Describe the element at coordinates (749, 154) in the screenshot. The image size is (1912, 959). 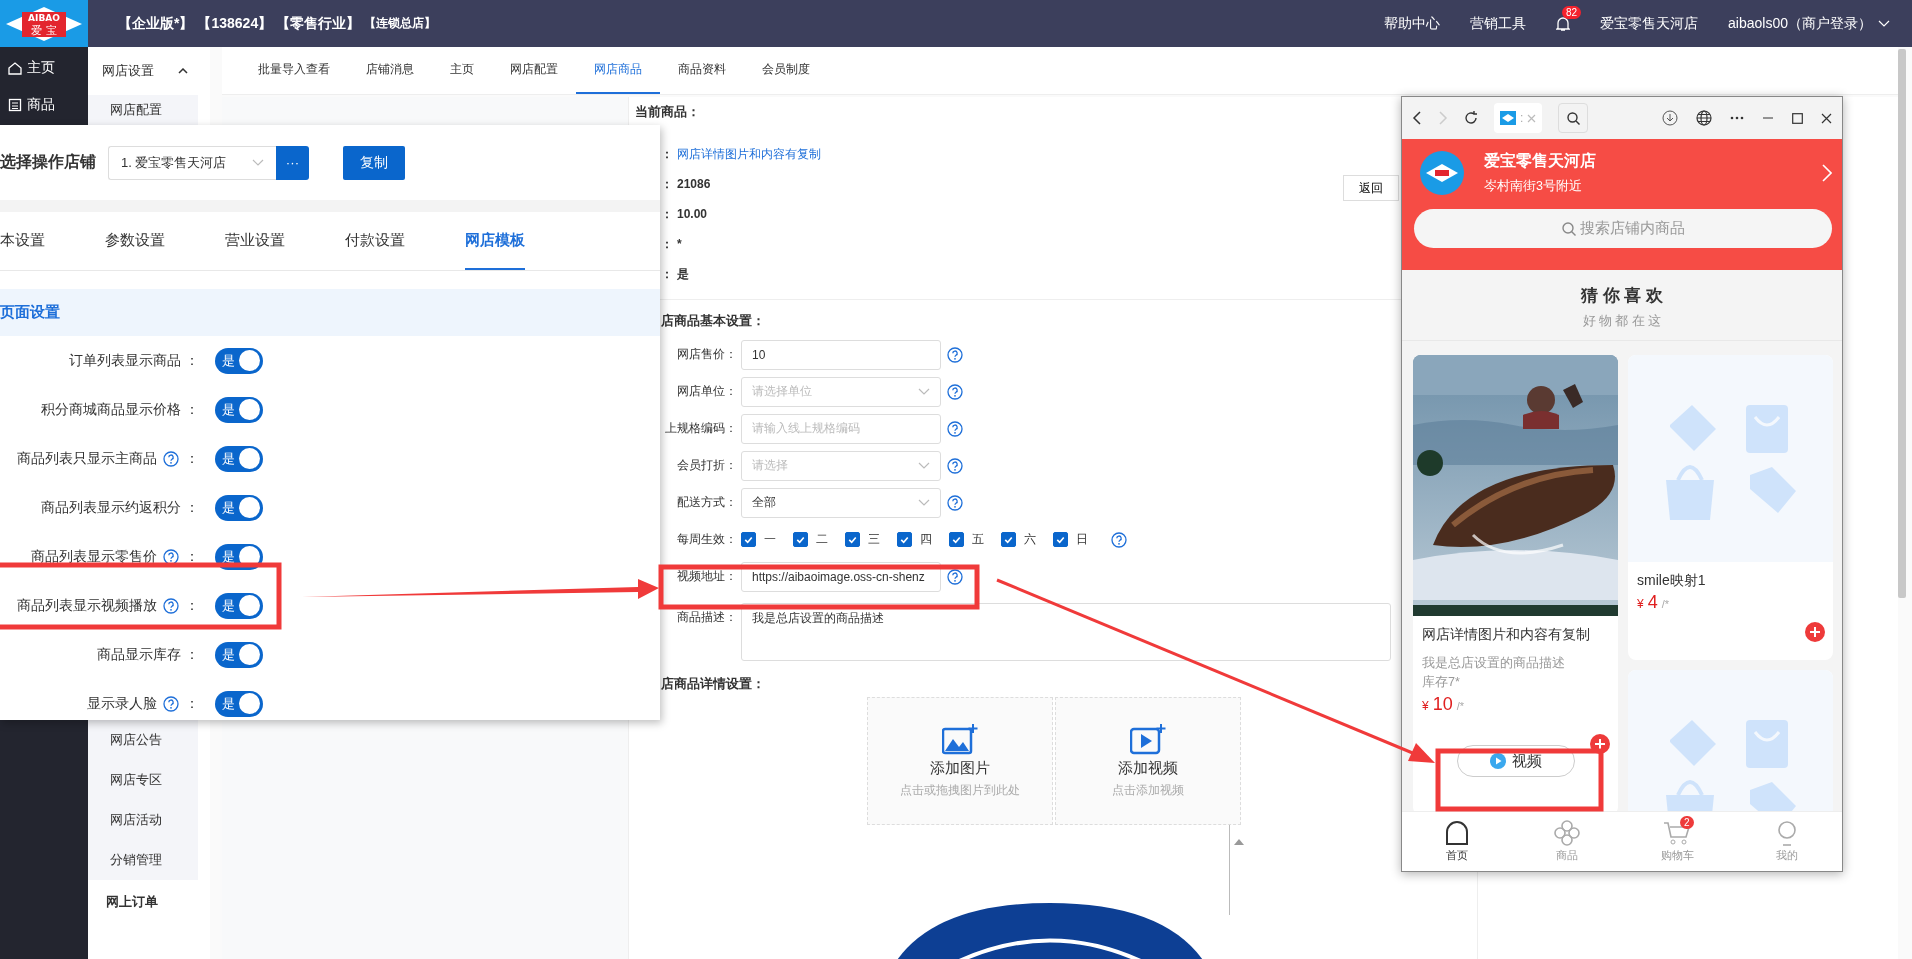
I see `product-link: 网店详情图片和内容有复制` at that location.